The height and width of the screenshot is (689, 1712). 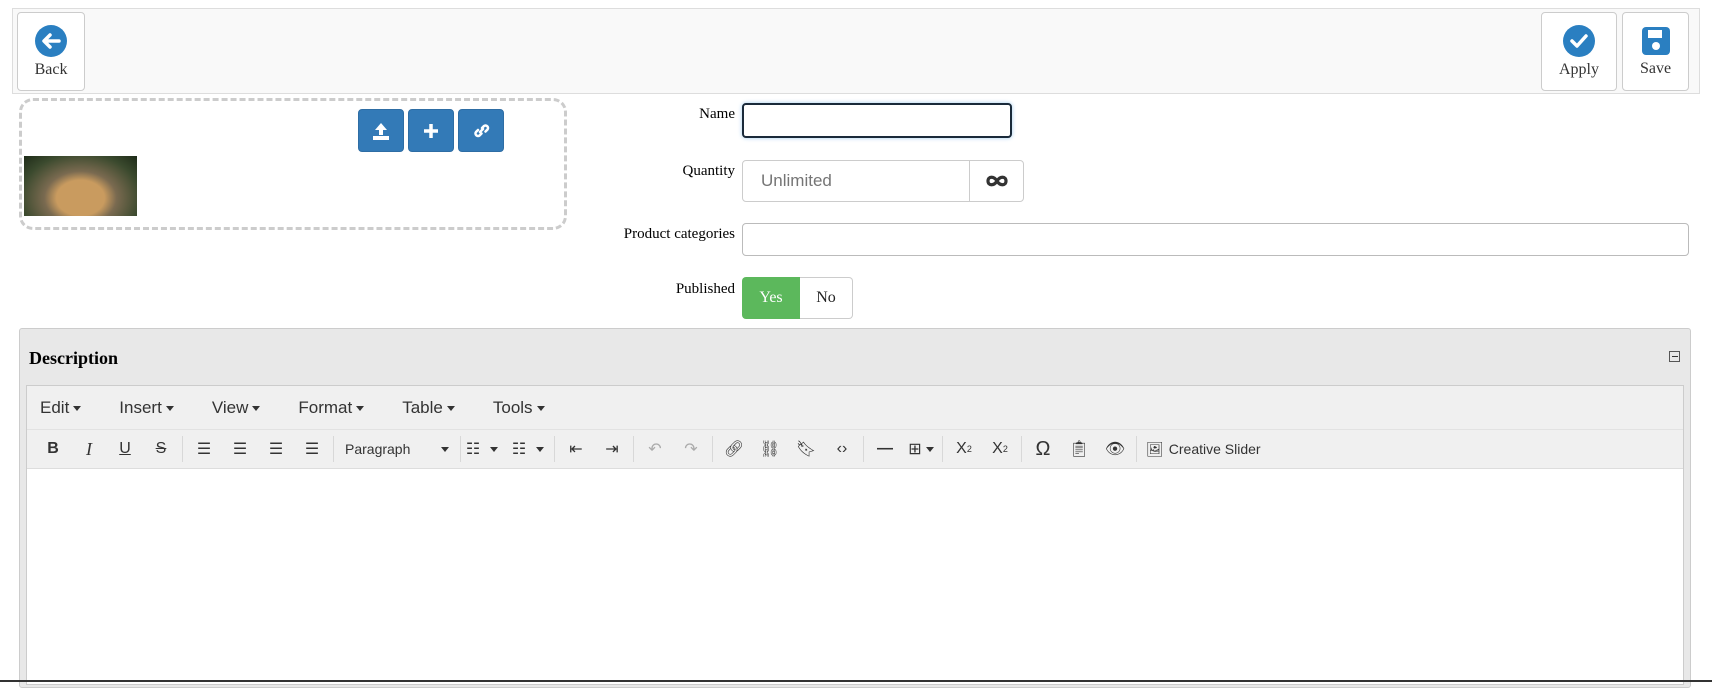 What do you see at coordinates (734, 449) in the screenshot?
I see `insert-link-icon: 🔗︎` at bounding box center [734, 449].